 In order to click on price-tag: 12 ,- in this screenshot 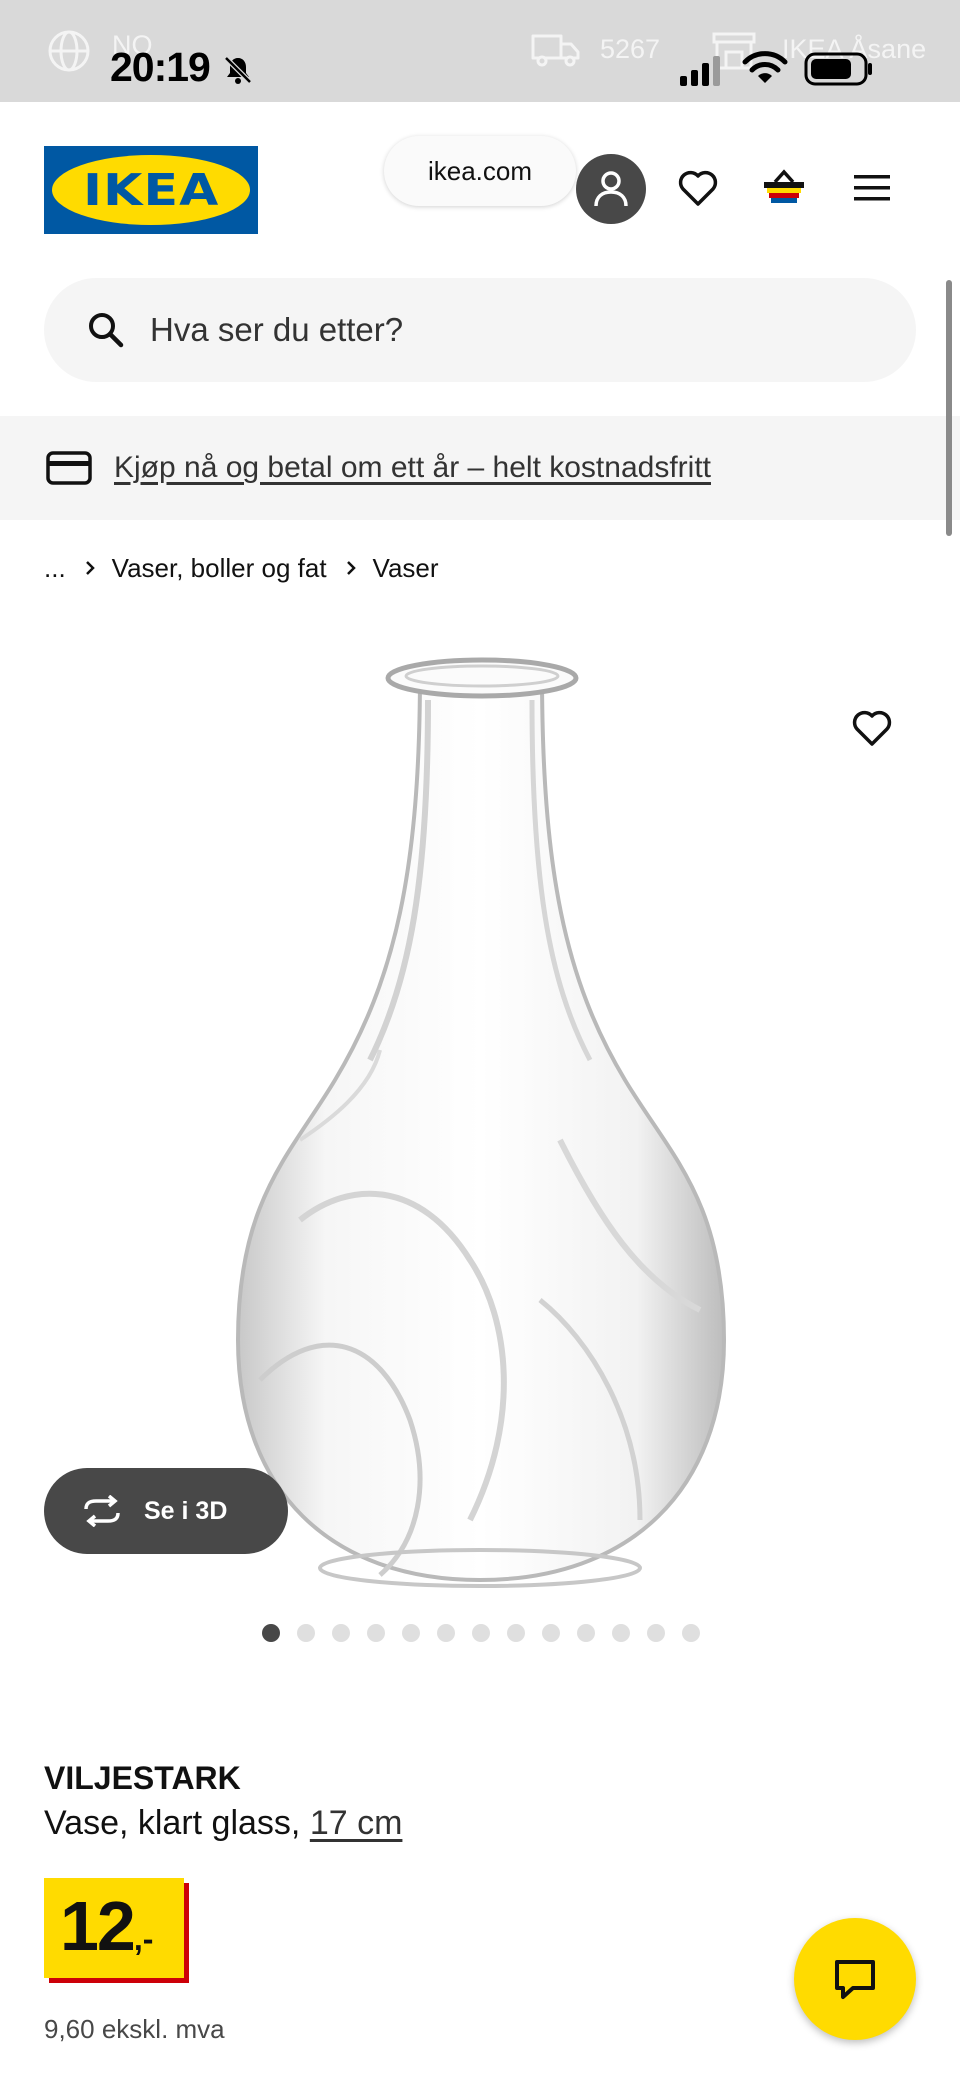, I will do `click(114, 1928)`.